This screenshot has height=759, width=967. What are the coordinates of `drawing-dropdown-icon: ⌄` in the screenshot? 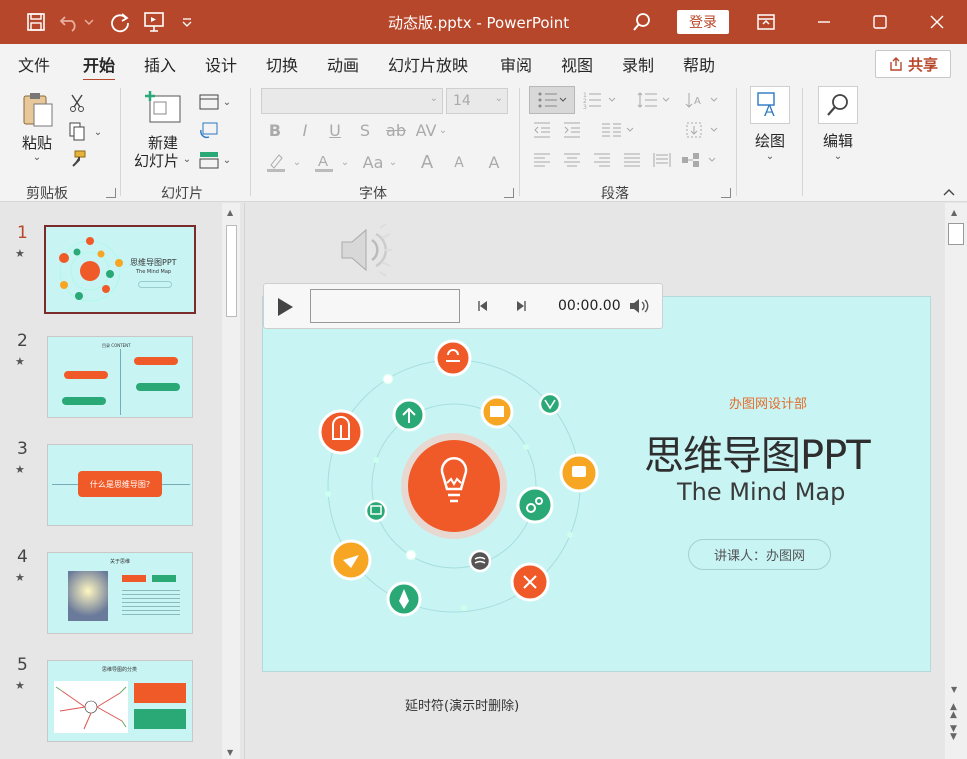 It's located at (770, 156).